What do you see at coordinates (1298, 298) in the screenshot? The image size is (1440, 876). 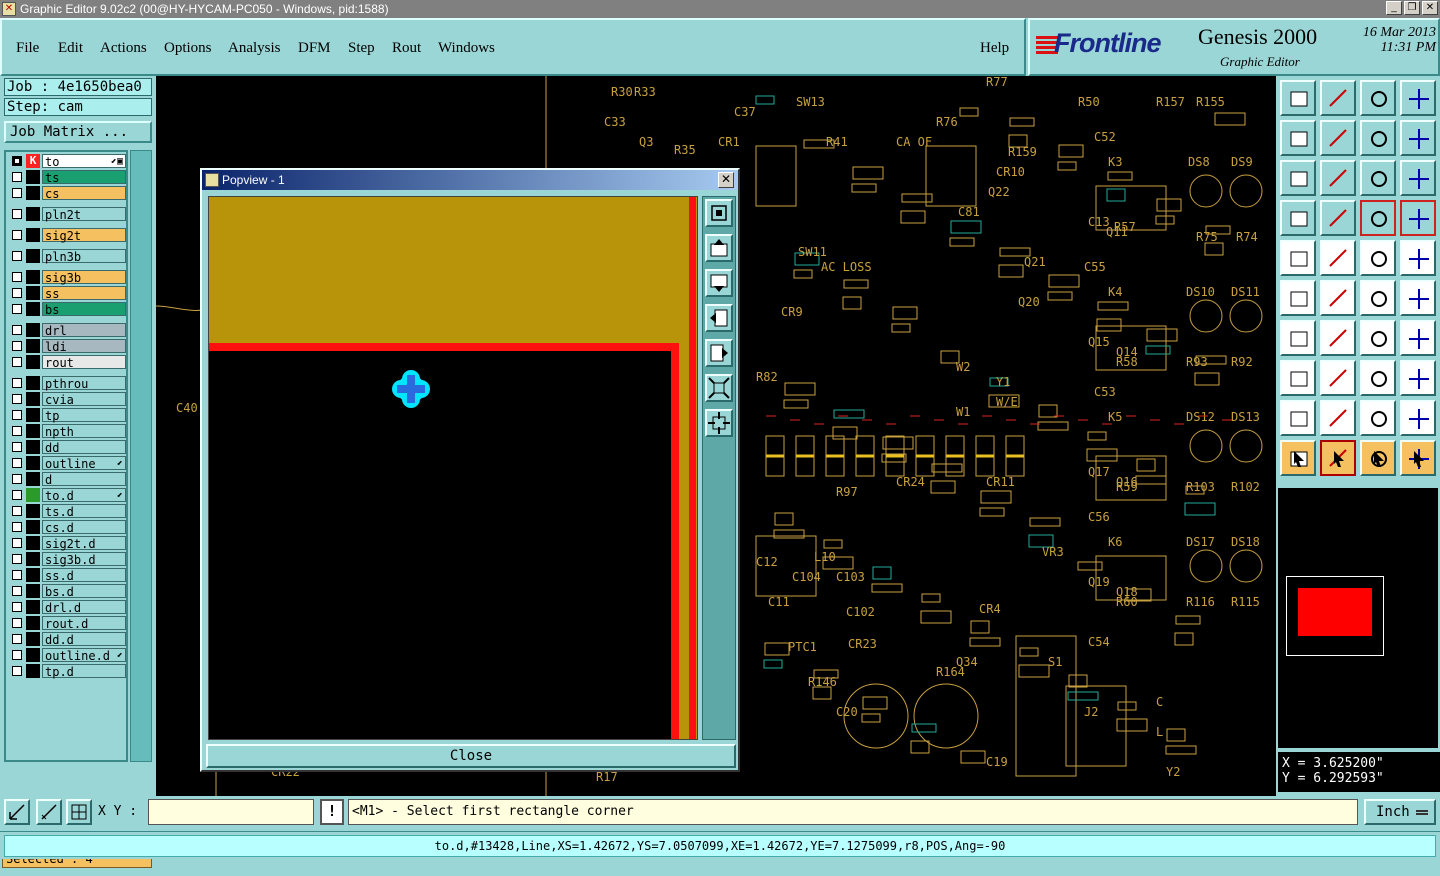 I see `net-button` at bounding box center [1298, 298].